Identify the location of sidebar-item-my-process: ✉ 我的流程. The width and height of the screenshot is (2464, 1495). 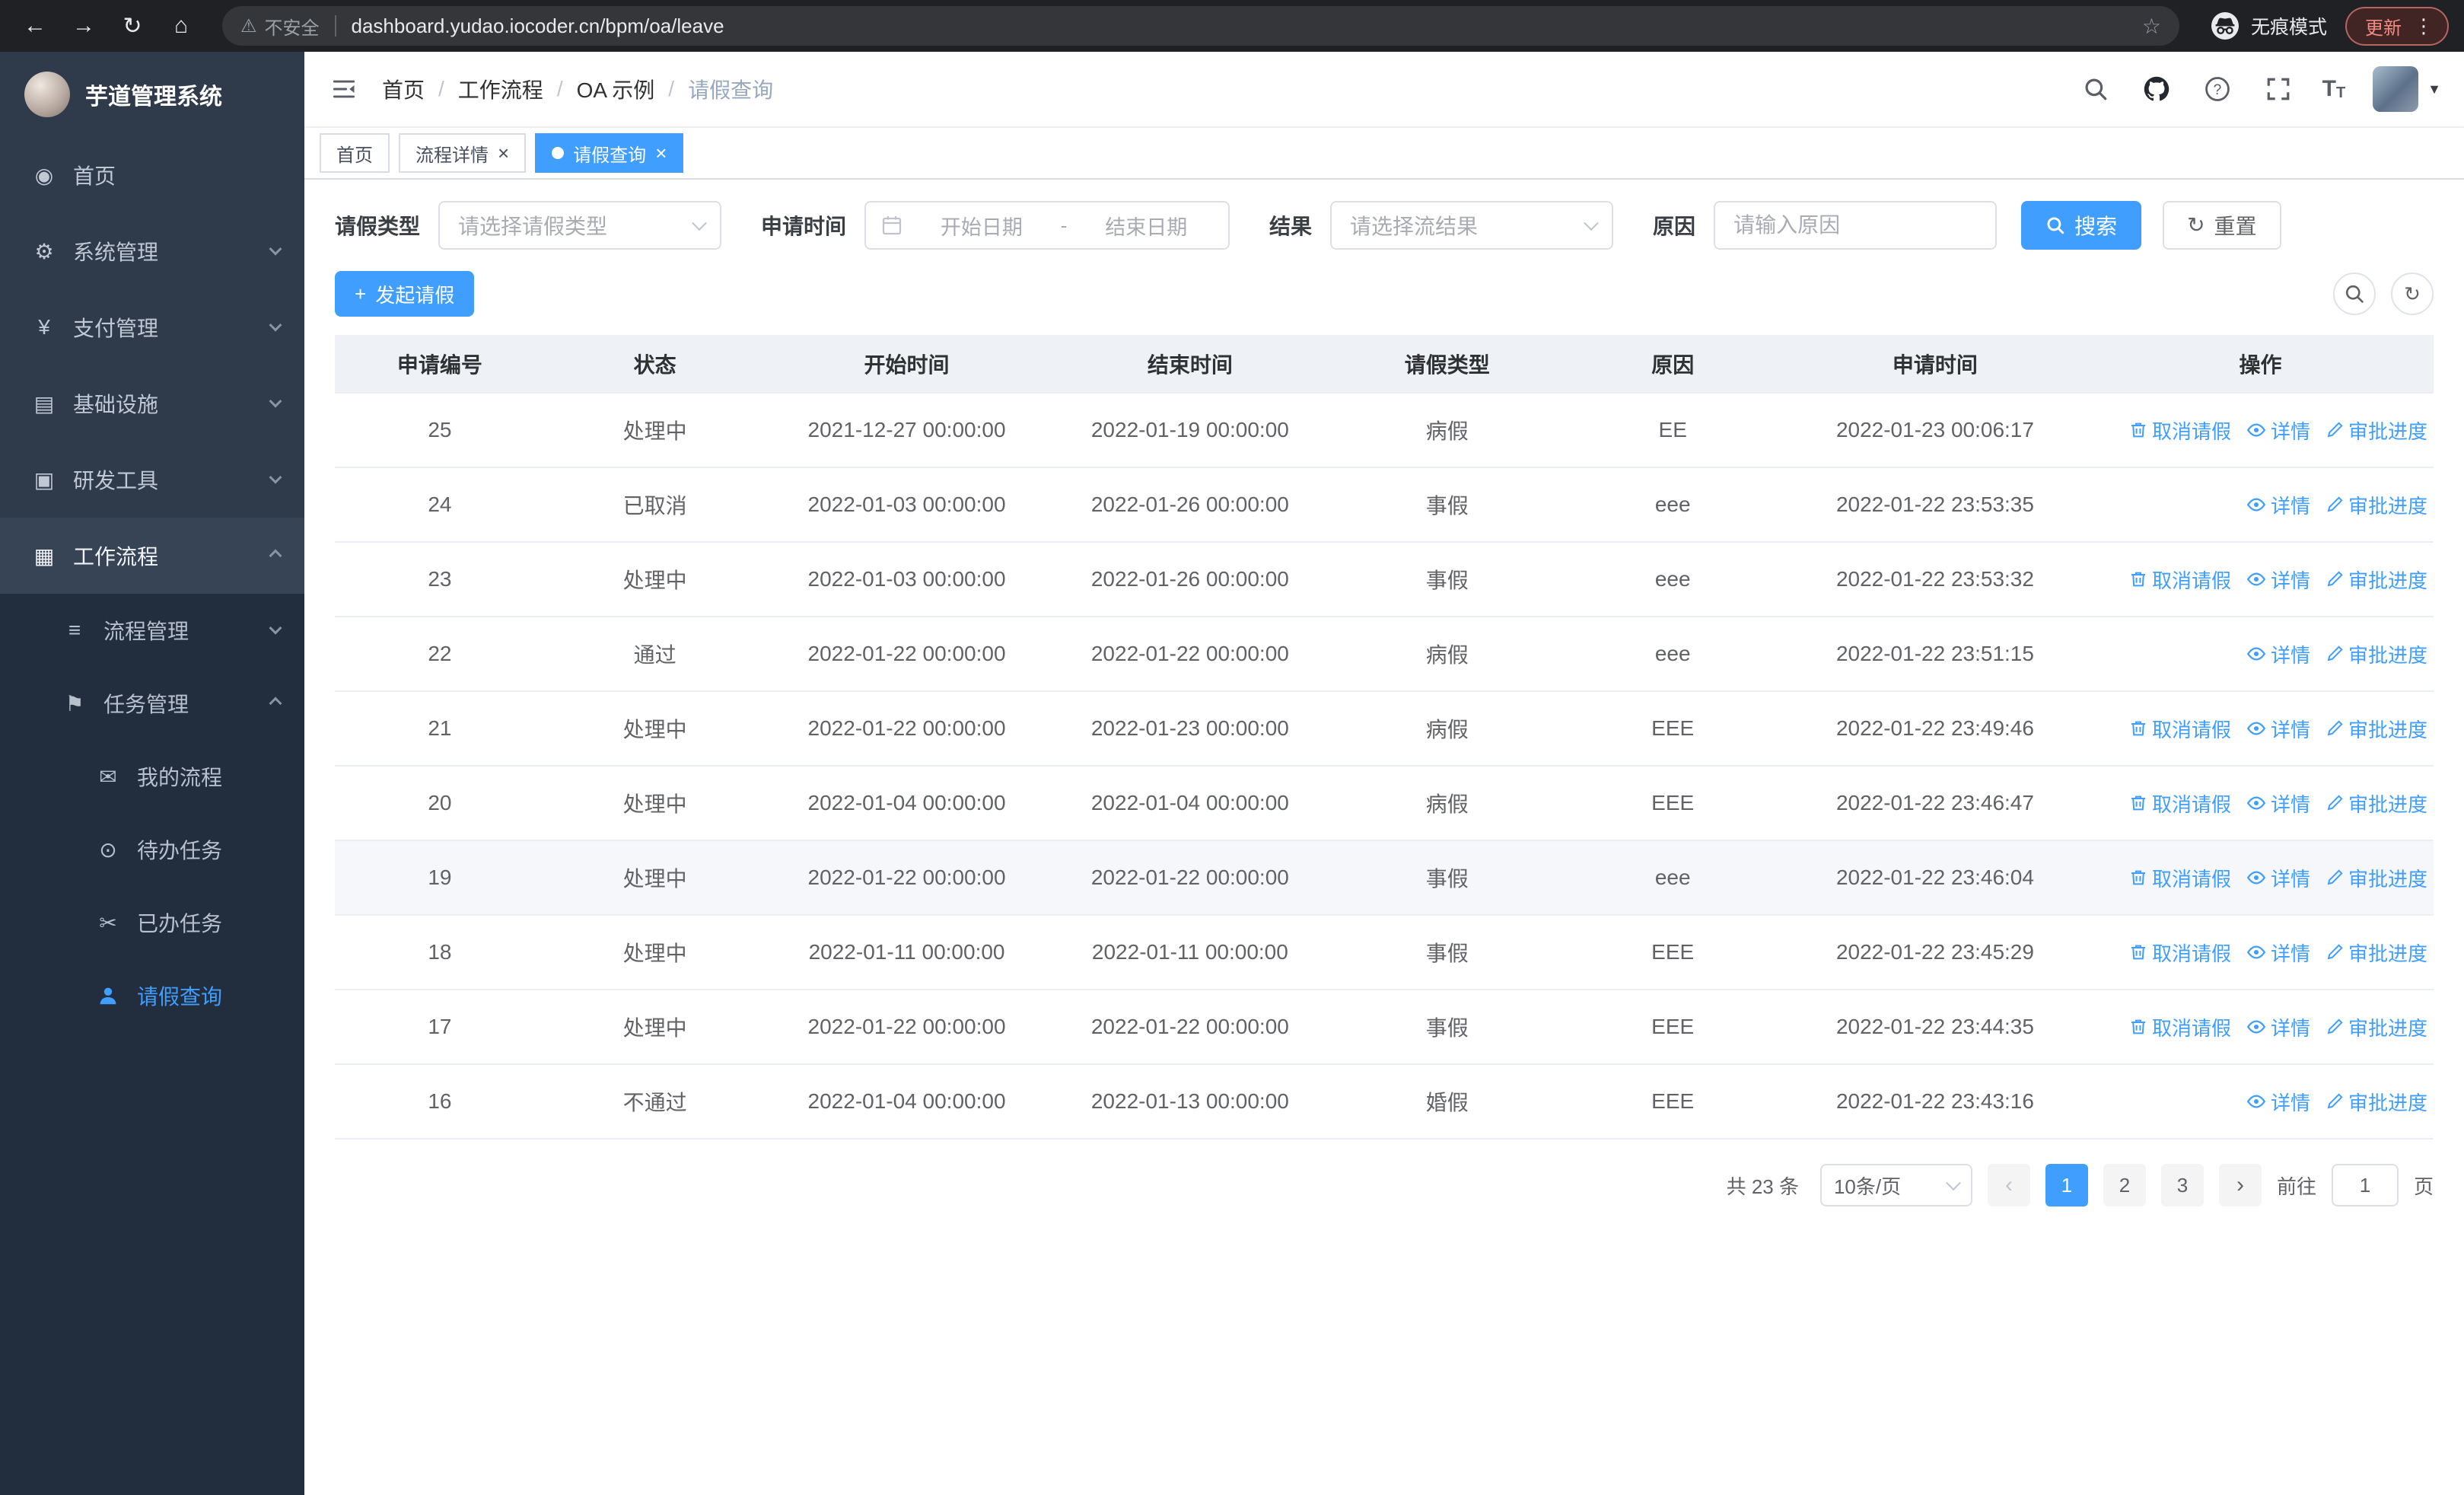
(152, 776).